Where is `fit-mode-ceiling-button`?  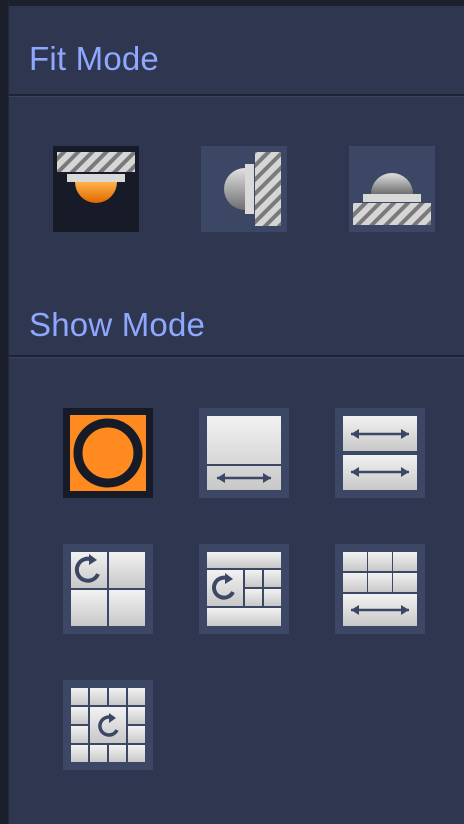 fit-mode-ceiling-button is located at coordinates (96, 189).